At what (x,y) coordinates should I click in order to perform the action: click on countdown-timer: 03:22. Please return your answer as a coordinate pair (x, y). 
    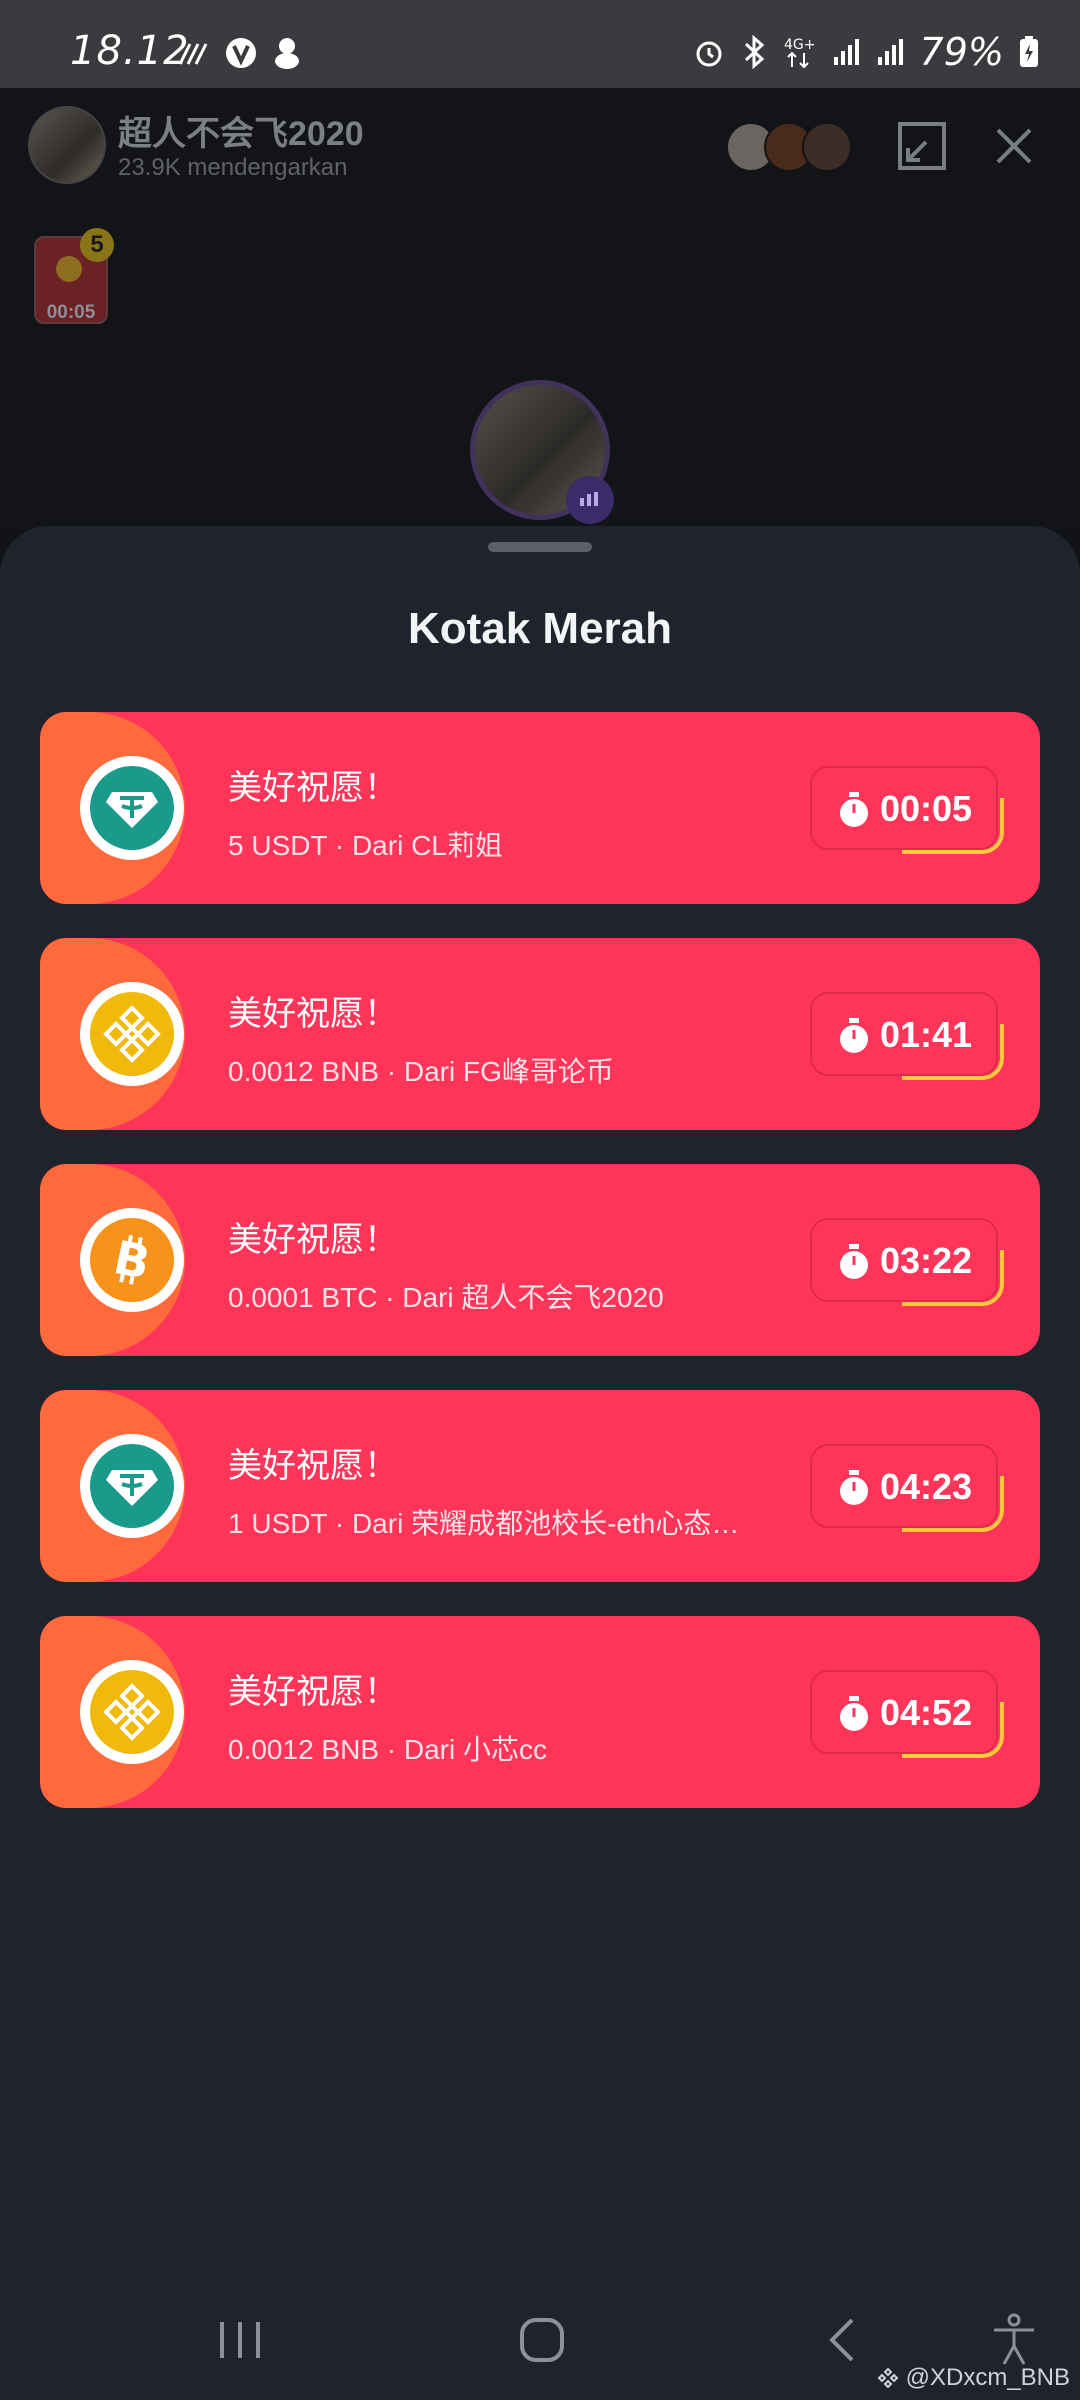
    Looking at the image, I should click on (907, 1262).